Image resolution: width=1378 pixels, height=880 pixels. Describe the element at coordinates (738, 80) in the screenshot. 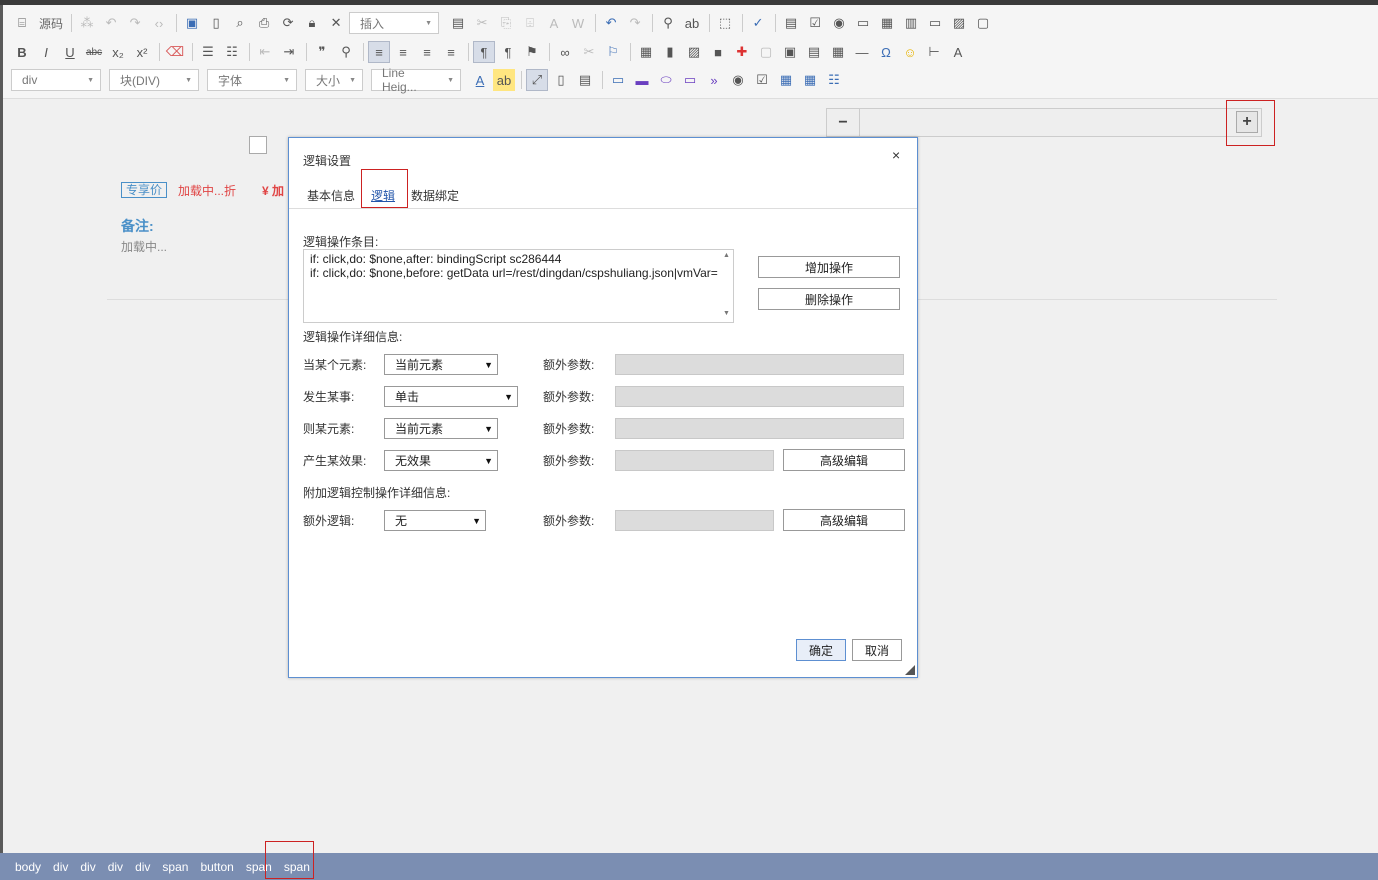

I see `eye-icon: ◉` at that location.